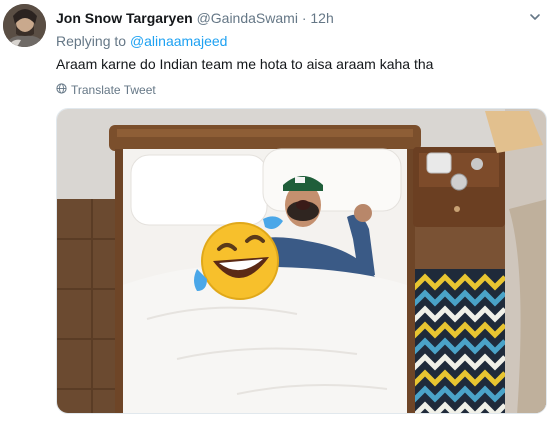  What do you see at coordinates (24, 25) in the screenshot?
I see `avatar` at bounding box center [24, 25].